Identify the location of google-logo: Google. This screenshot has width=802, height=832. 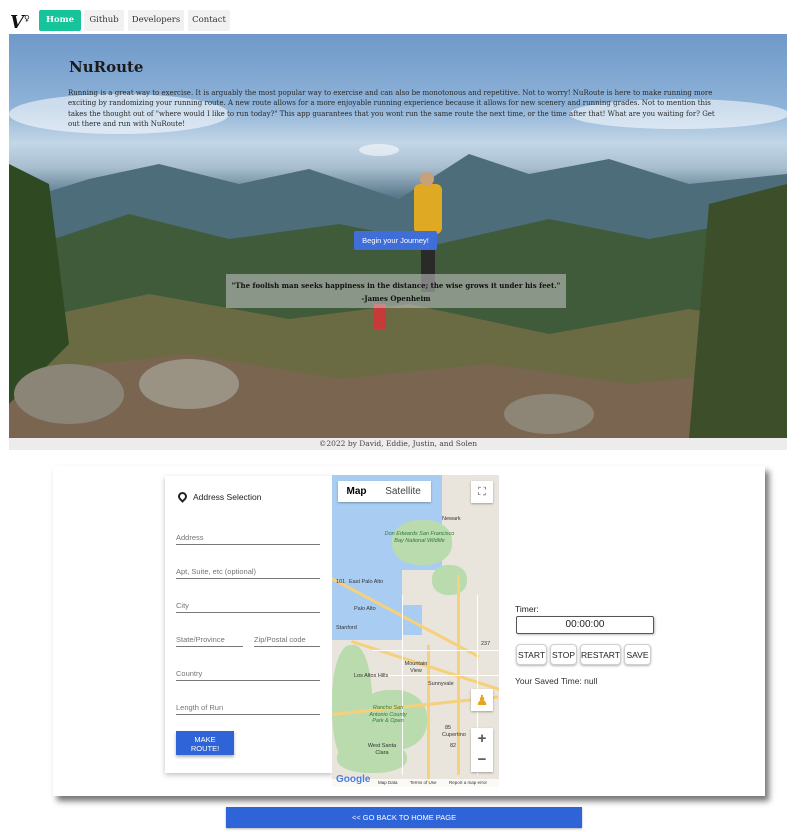
(353, 779).